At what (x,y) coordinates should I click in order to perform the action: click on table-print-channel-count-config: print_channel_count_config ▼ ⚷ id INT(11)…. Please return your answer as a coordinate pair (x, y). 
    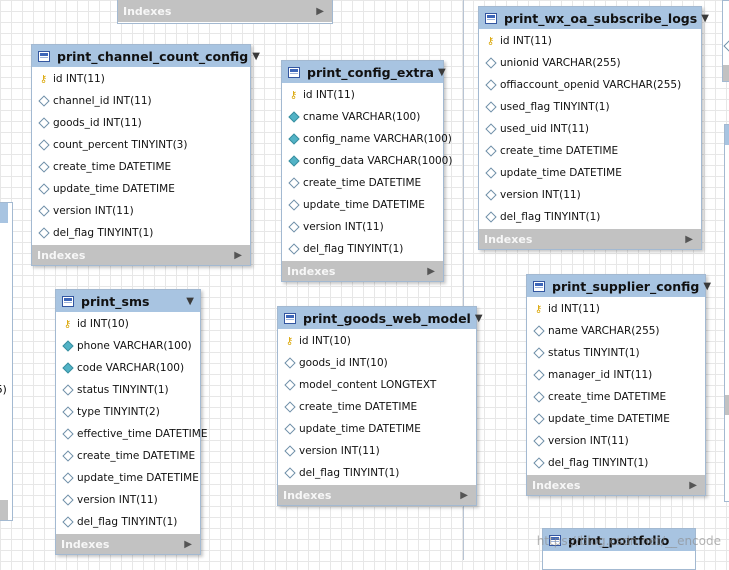
    Looking at the image, I should click on (145, 155).